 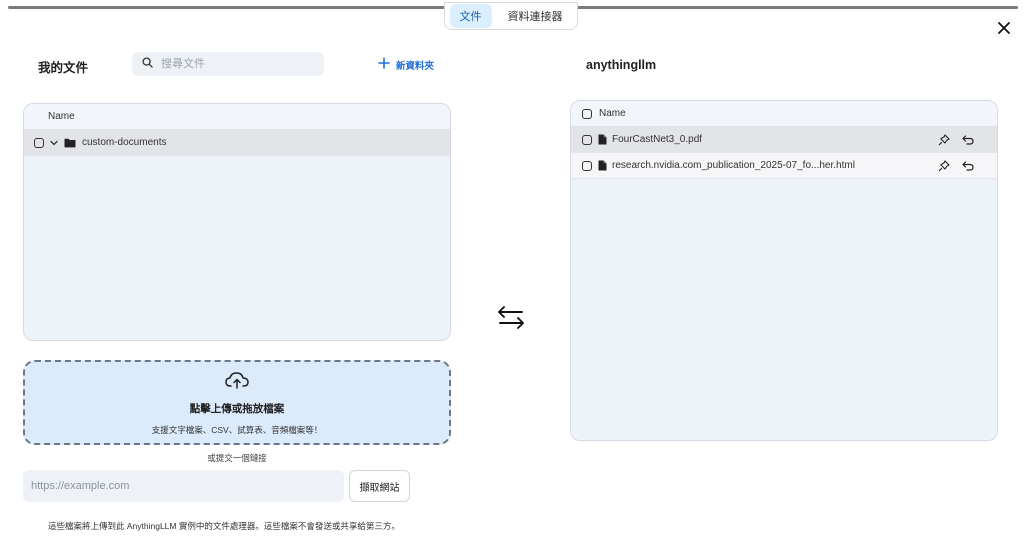 I want to click on upload-title: 點擊上傳或拖放檔案, so click(x=237, y=408).